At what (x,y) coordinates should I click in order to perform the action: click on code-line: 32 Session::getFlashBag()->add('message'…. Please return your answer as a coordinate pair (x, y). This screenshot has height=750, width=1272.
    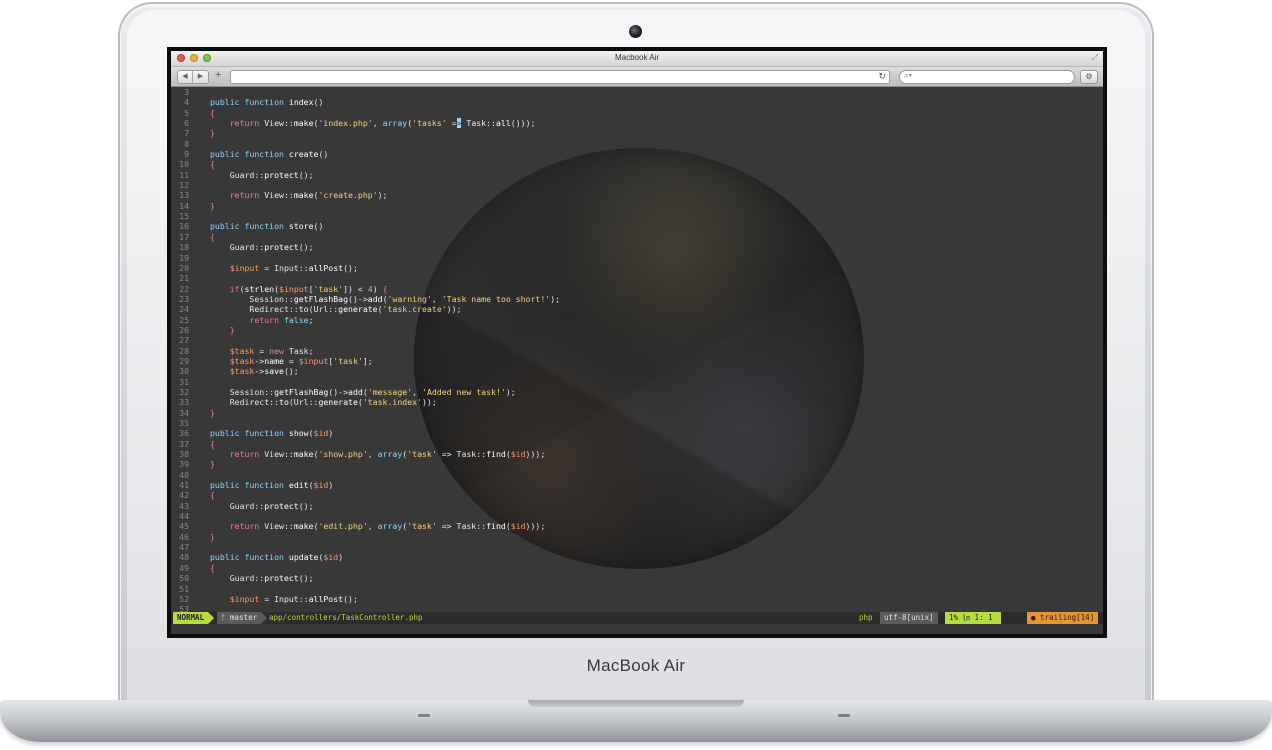
    Looking at the image, I should click on (637, 392).